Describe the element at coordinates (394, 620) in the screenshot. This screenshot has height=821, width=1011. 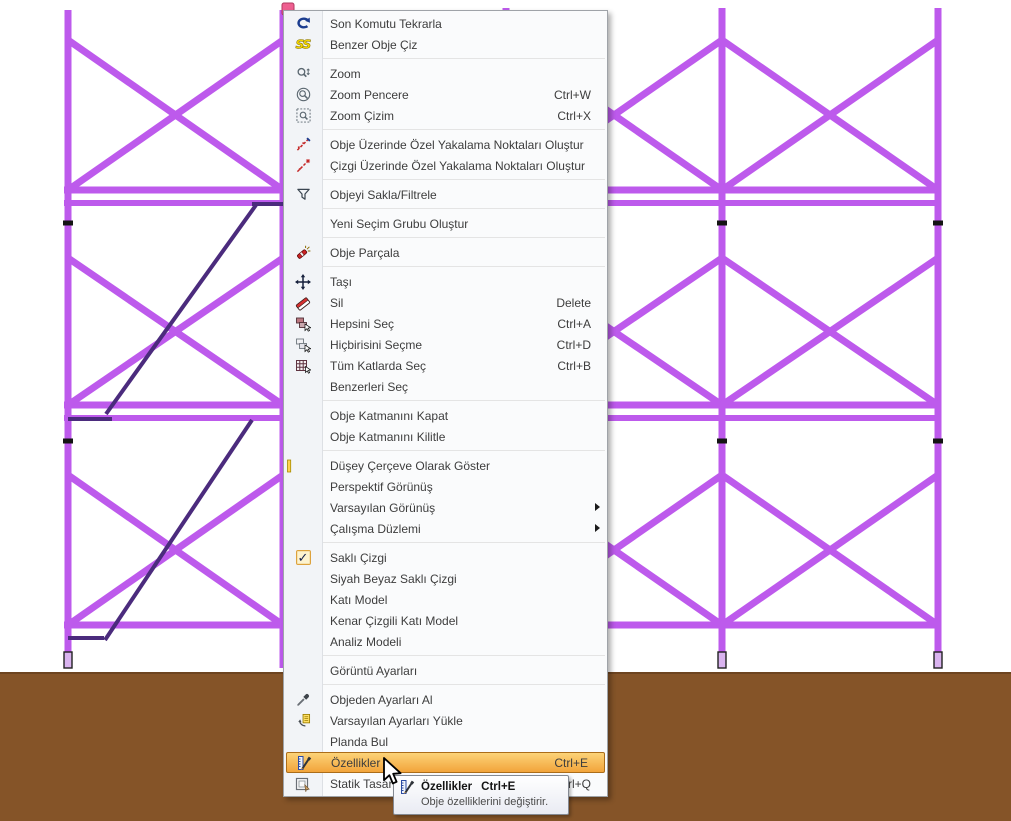
I see `menu-item-label: Kenar Çizgili Katı Model` at that location.